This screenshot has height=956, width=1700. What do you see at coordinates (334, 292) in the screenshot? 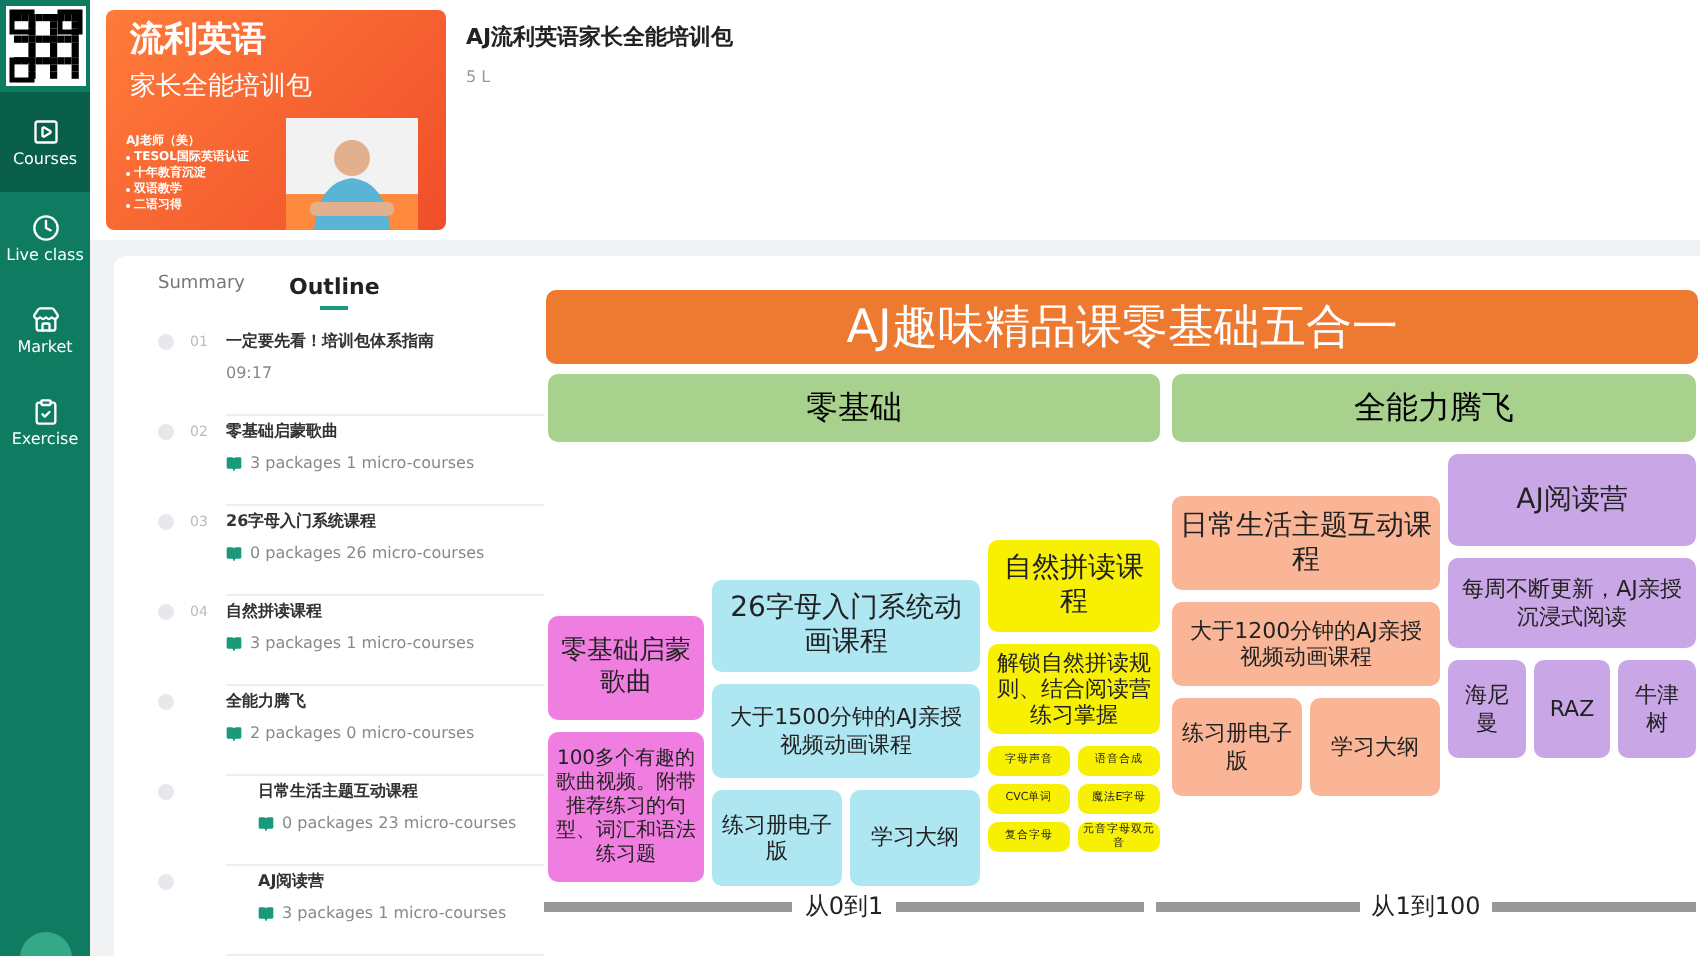
I see `tab: Outline` at bounding box center [334, 292].